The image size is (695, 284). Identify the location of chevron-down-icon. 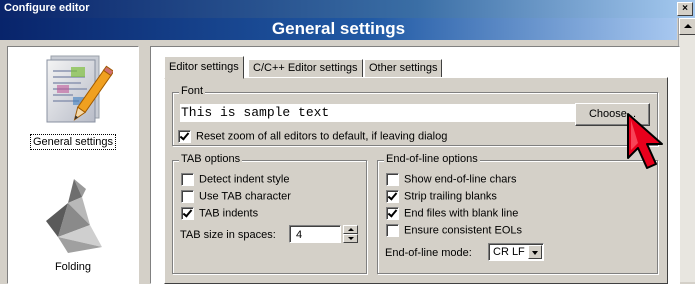
(535, 252).